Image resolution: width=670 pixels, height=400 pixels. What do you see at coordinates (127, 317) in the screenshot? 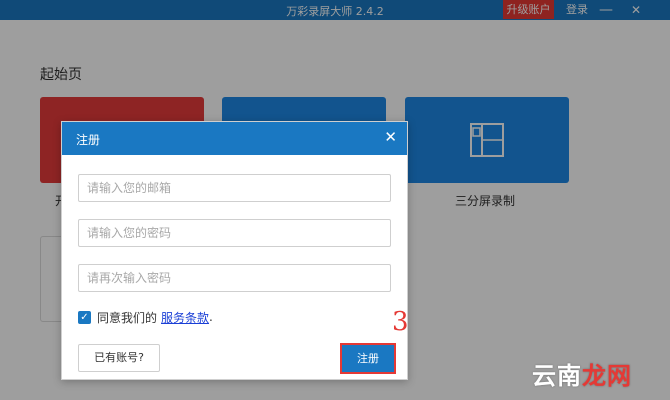
I see `agree-text: 同意我们的` at bounding box center [127, 317].